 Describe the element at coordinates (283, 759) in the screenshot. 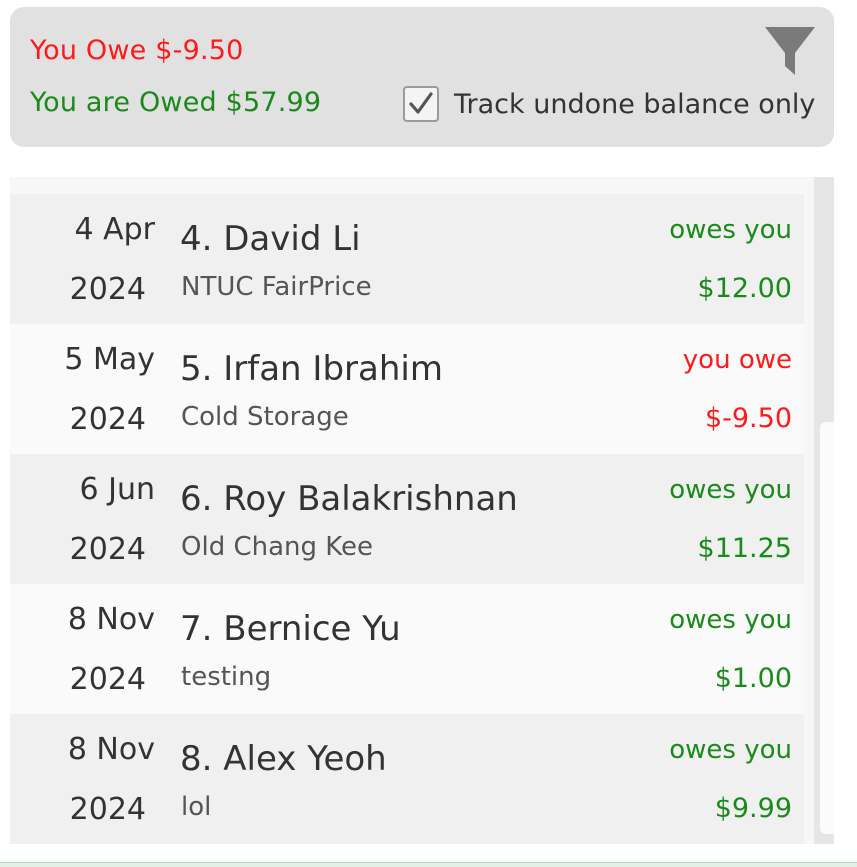

I see `transaction-person-name: 8. Alex Yeoh` at that location.